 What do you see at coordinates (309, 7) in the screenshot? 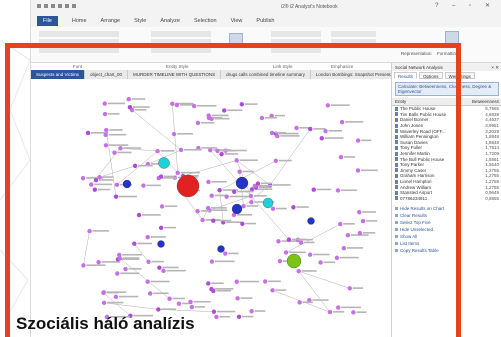
I see `window-title: i2® i2 Analyst's Notebook` at bounding box center [309, 7].